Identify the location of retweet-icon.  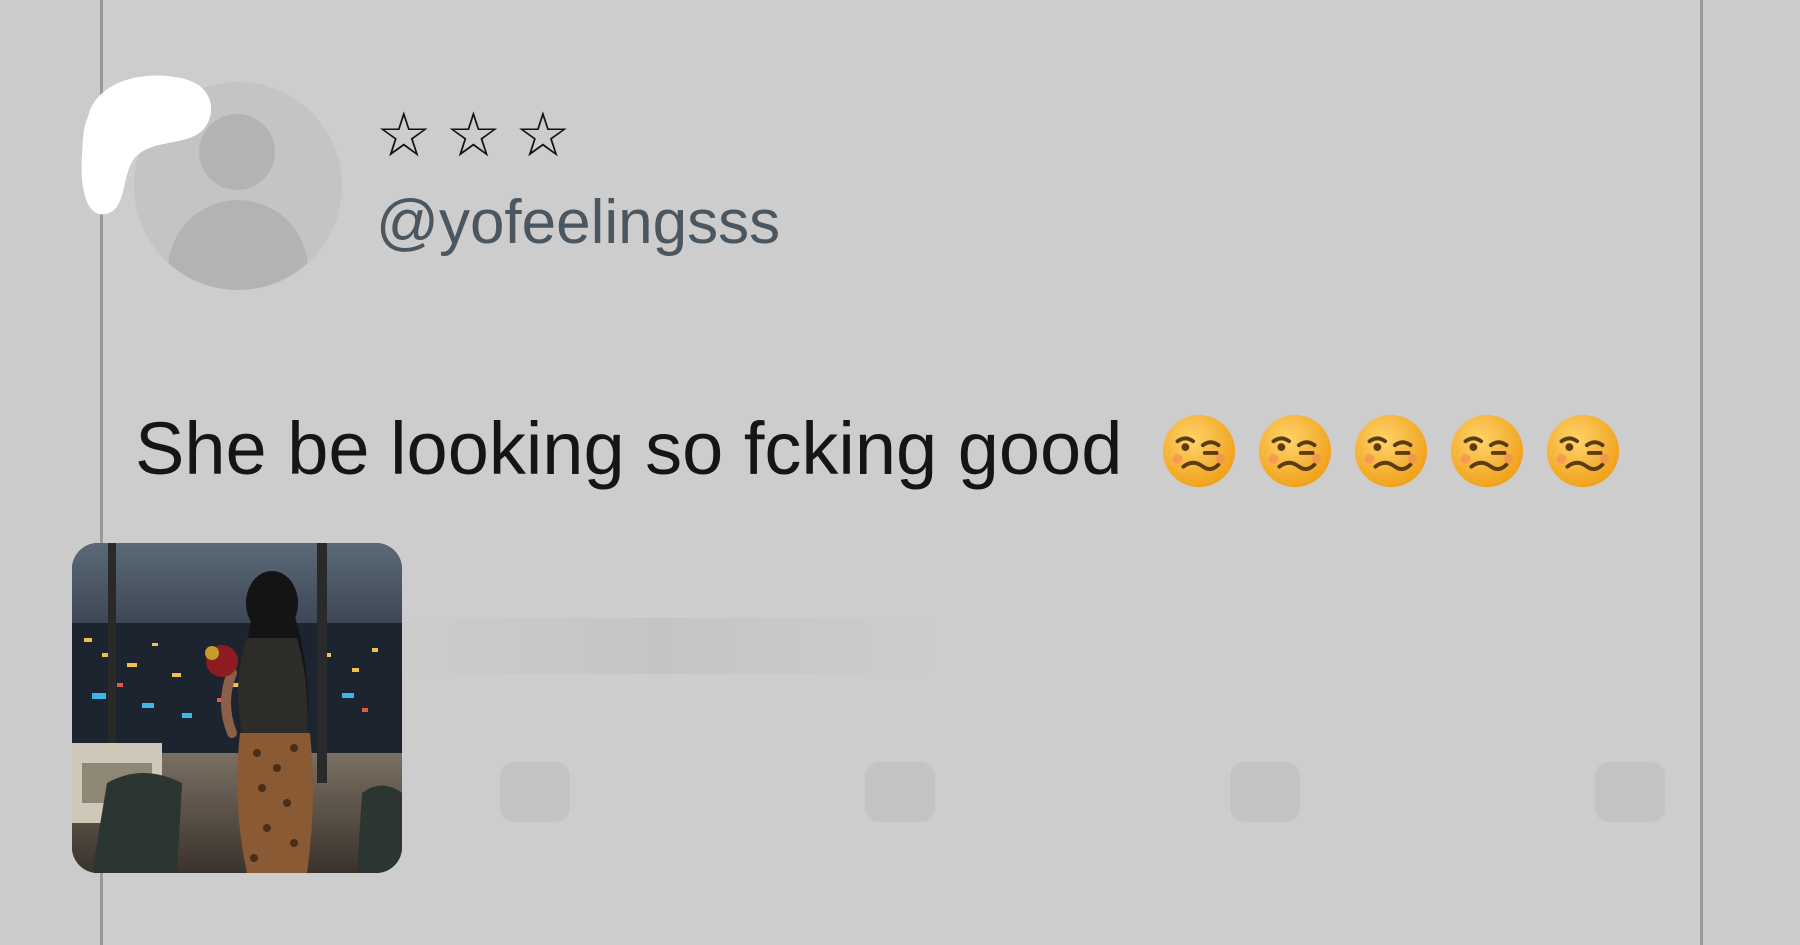
(900, 792).